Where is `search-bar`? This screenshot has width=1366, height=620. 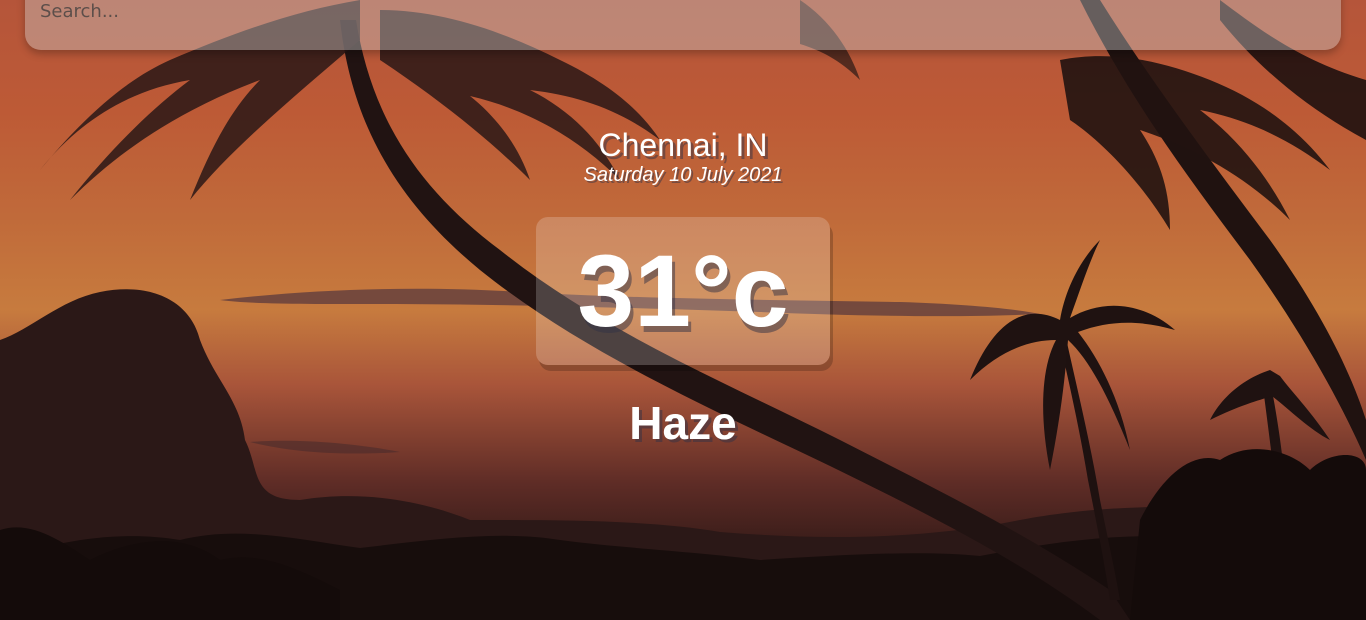 search-bar is located at coordinates (683, 25).